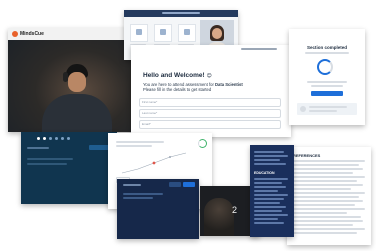  I want to click on last-name-field: Last name*, so click(210, 113).